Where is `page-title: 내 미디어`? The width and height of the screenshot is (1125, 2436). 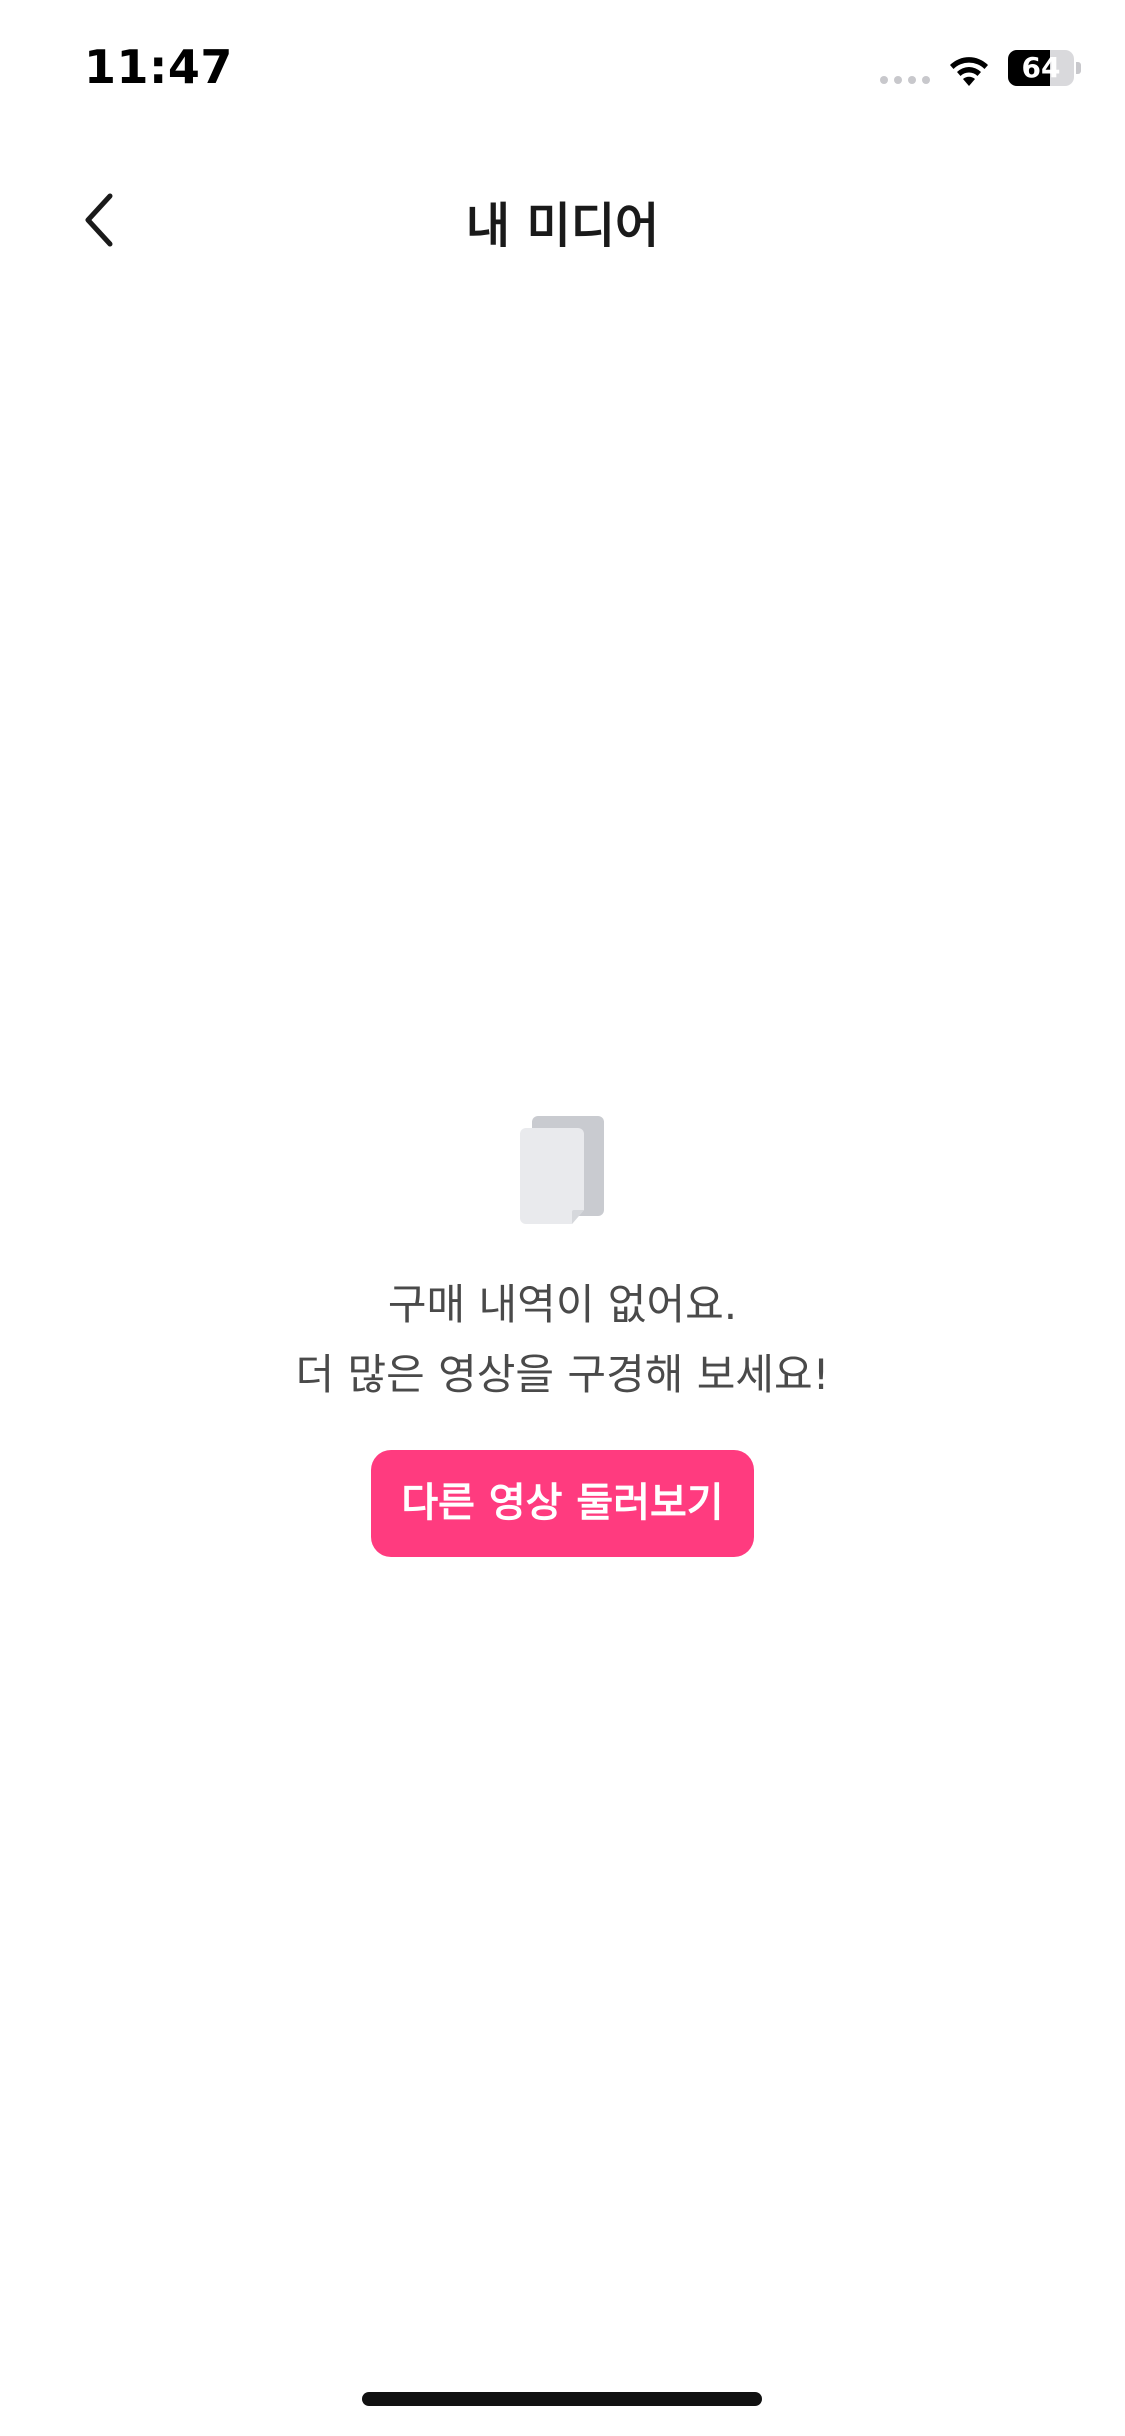 page-title: 내 미디어 is located at coordinates (562, 226).